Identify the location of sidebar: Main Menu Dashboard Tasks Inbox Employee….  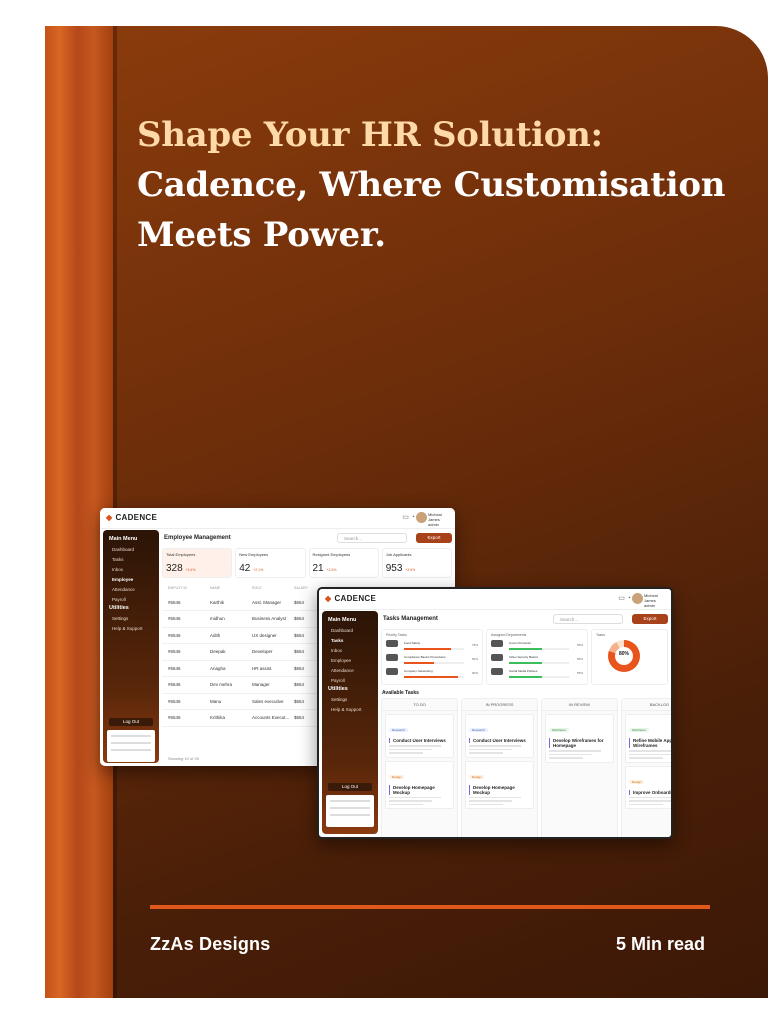
(131, 646).